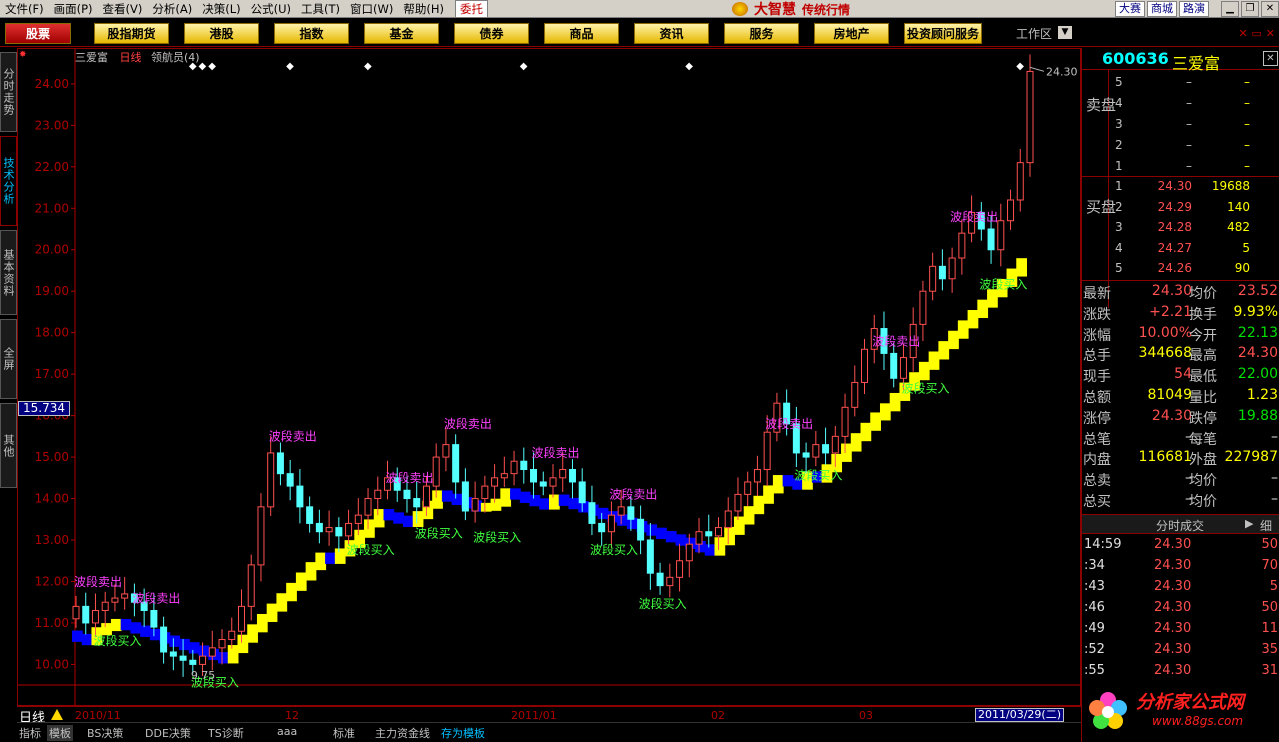 The width and height of the screenshot is (1279, 742). What do you see at coordinates (23, 55) in the screenshot?
I see `chart-settings-icon: ✸` at bounding box center [23, 55].